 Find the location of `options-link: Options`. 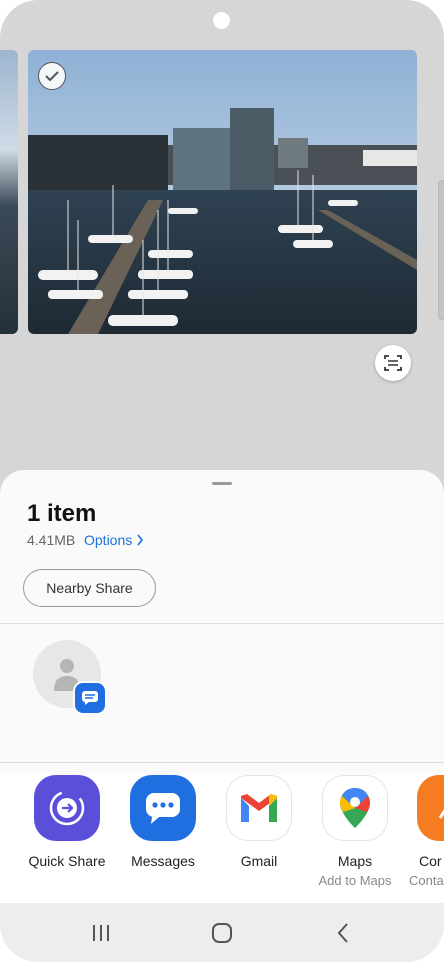

options-link: Options is located at coordinates (114, 540).